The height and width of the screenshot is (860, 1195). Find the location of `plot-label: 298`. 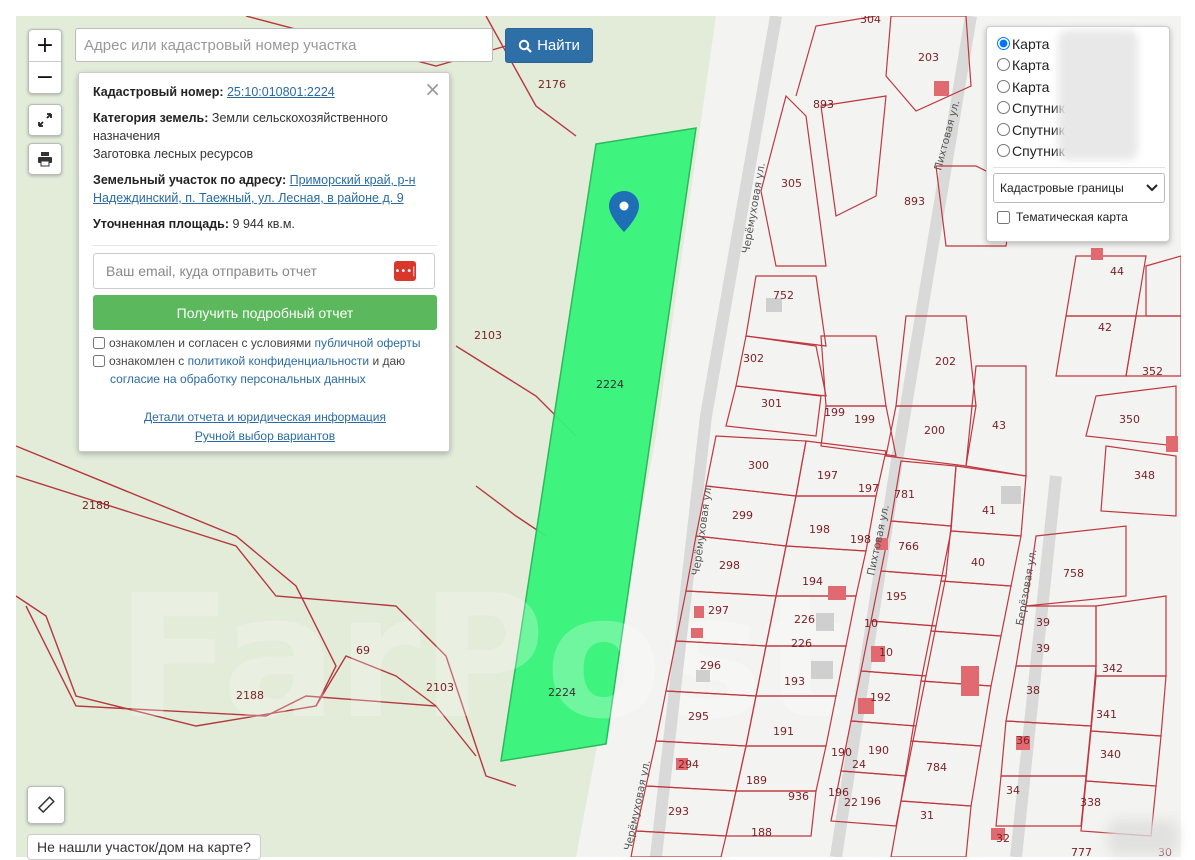

plot-label: 298 is located at coordinates (729, 565).